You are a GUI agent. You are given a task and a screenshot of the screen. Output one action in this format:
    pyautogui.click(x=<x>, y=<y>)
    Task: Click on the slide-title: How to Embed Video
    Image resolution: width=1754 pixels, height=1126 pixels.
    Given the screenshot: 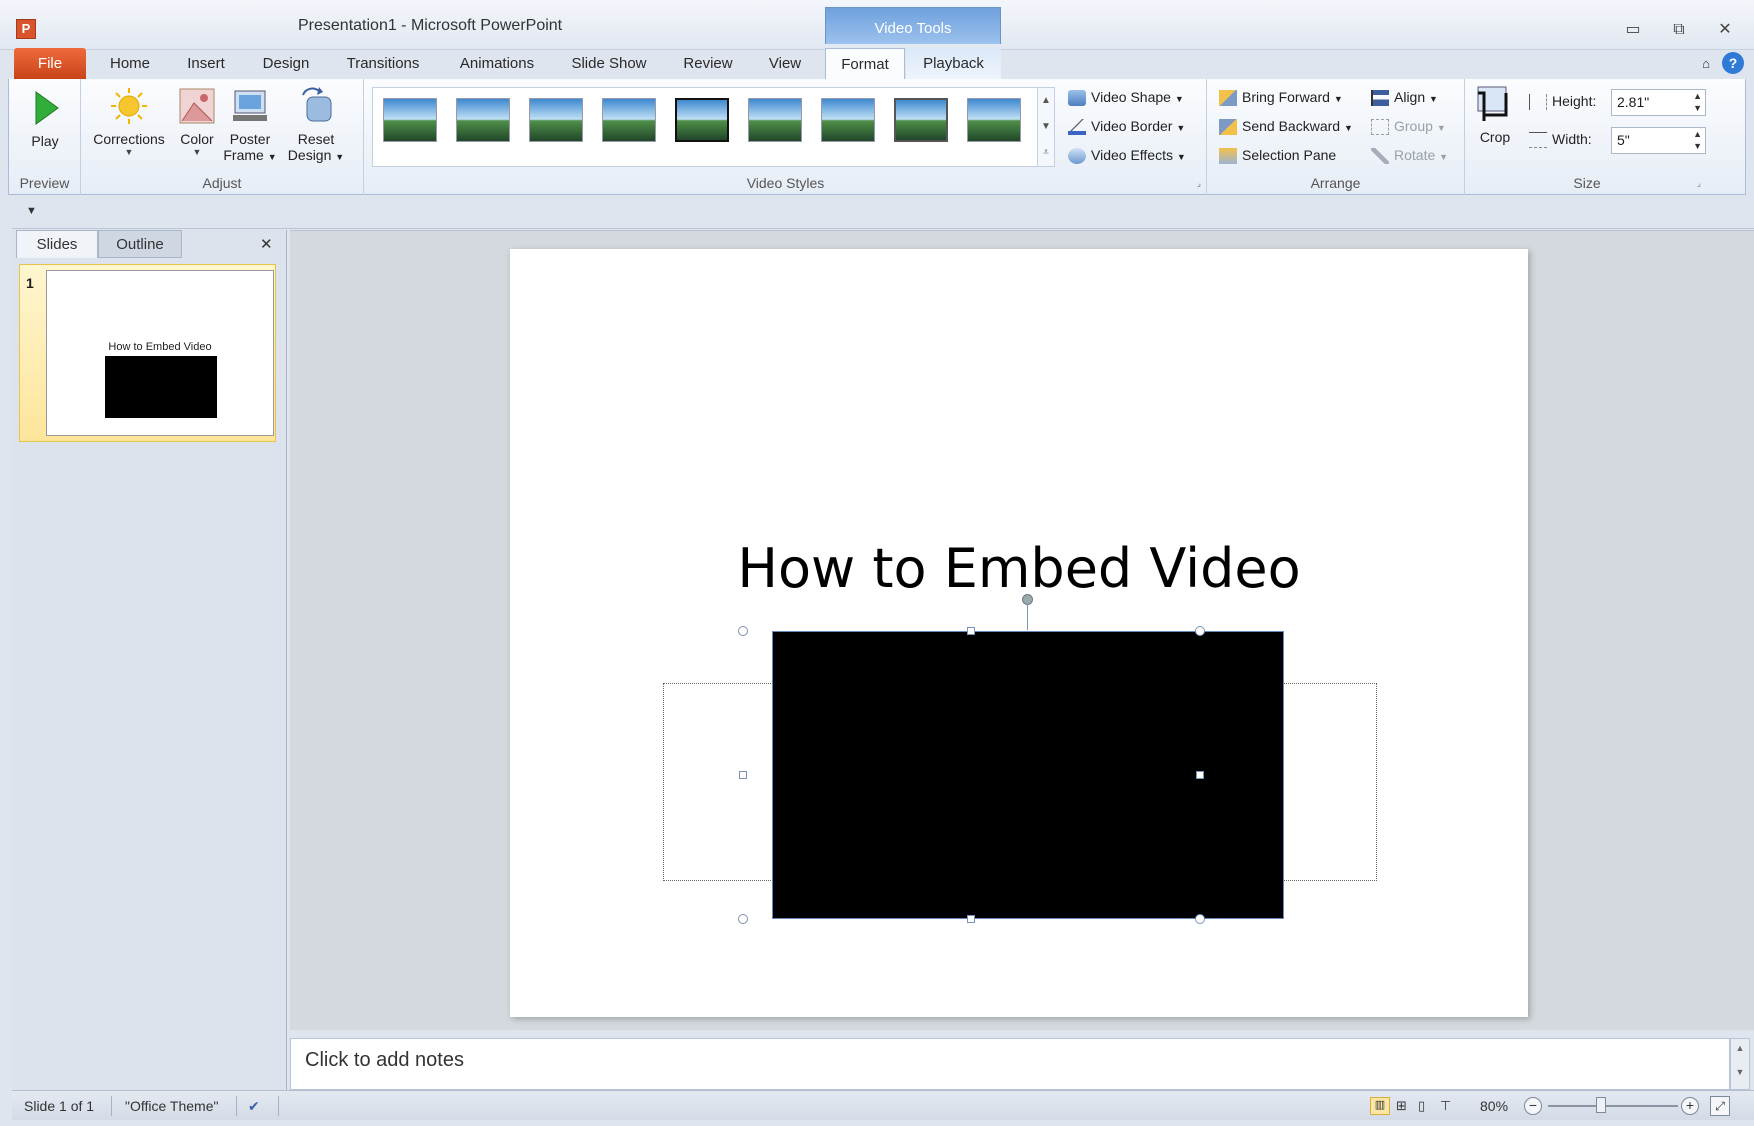 What is the action you would take?
    pyautogui.click(x=1019, y=568)
    